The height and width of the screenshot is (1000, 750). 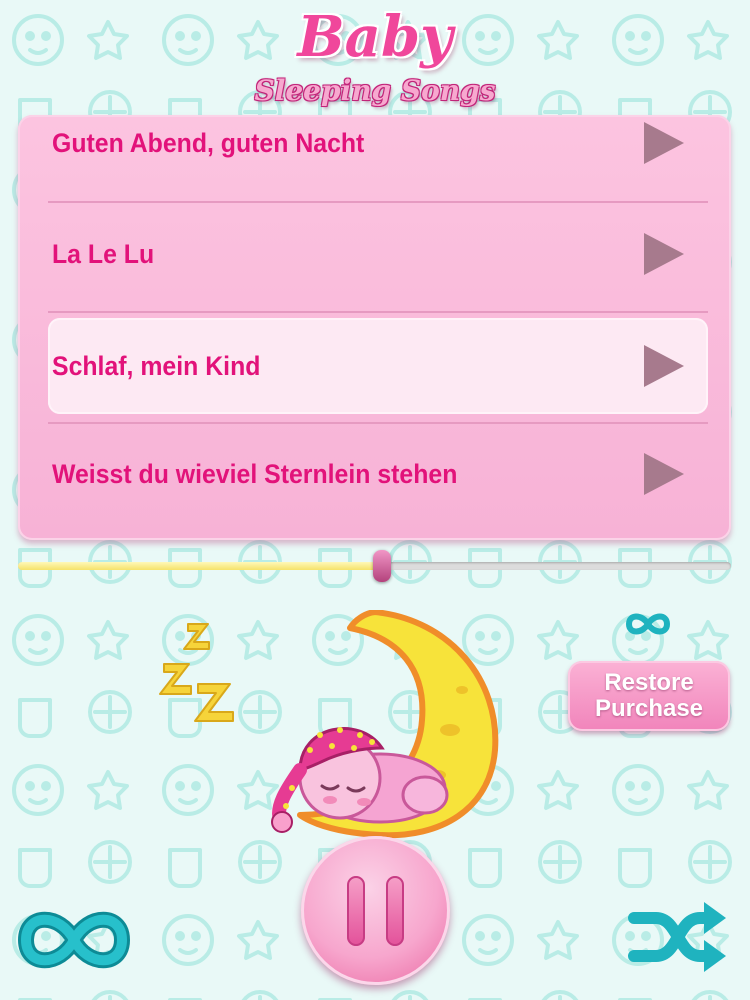 What do you see at coordinates (255, 474) in the screenshot?
I see `song-title: Weisst du wieviel Sternlein stehen` at bounding box center [255, 474].